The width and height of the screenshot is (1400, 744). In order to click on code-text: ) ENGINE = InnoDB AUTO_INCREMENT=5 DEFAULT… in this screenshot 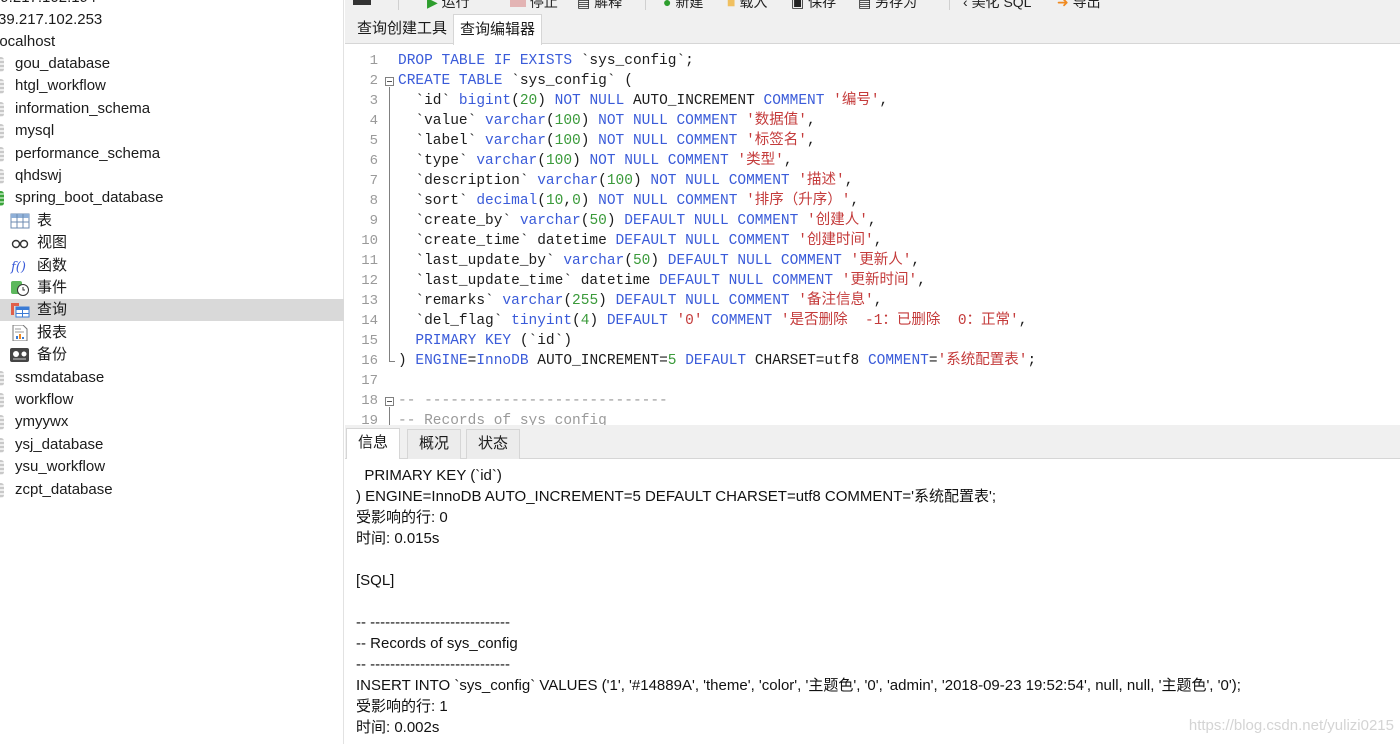, I will do `click(717, 361)`.